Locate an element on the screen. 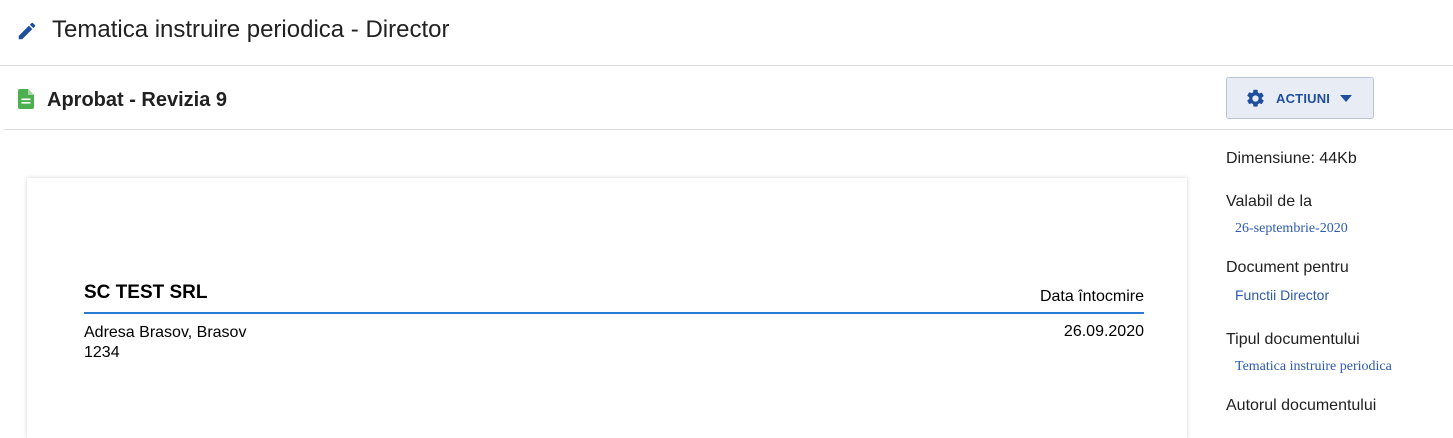 The width and height of the screenshot is (1453, 438). document-size: Dimensiune: 44Kb is located at coordinates (1291, 158).